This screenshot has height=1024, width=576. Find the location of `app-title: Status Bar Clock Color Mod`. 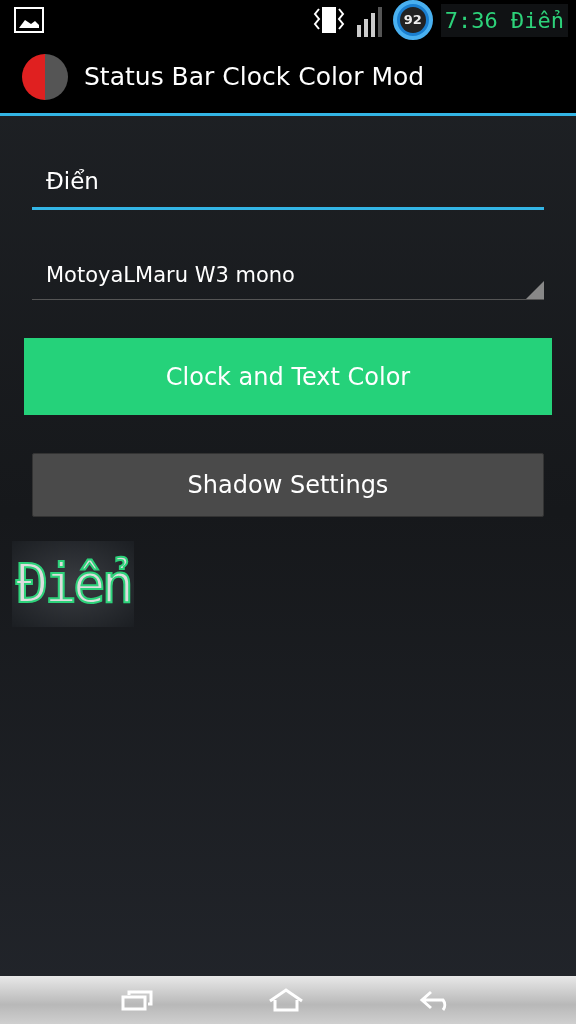

app-title: Status Bar Clock Color Mod is located at coordinates (254, 76).